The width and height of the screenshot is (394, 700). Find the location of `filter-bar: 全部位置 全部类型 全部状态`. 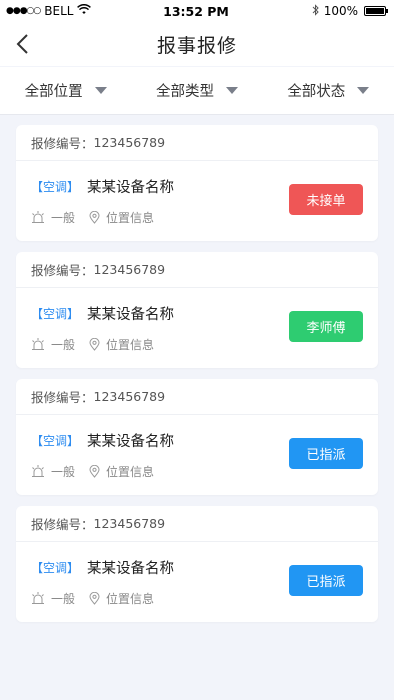

filter-bar: 全部位置 全部类型 全部状态 is located at coordinates (197, 91).